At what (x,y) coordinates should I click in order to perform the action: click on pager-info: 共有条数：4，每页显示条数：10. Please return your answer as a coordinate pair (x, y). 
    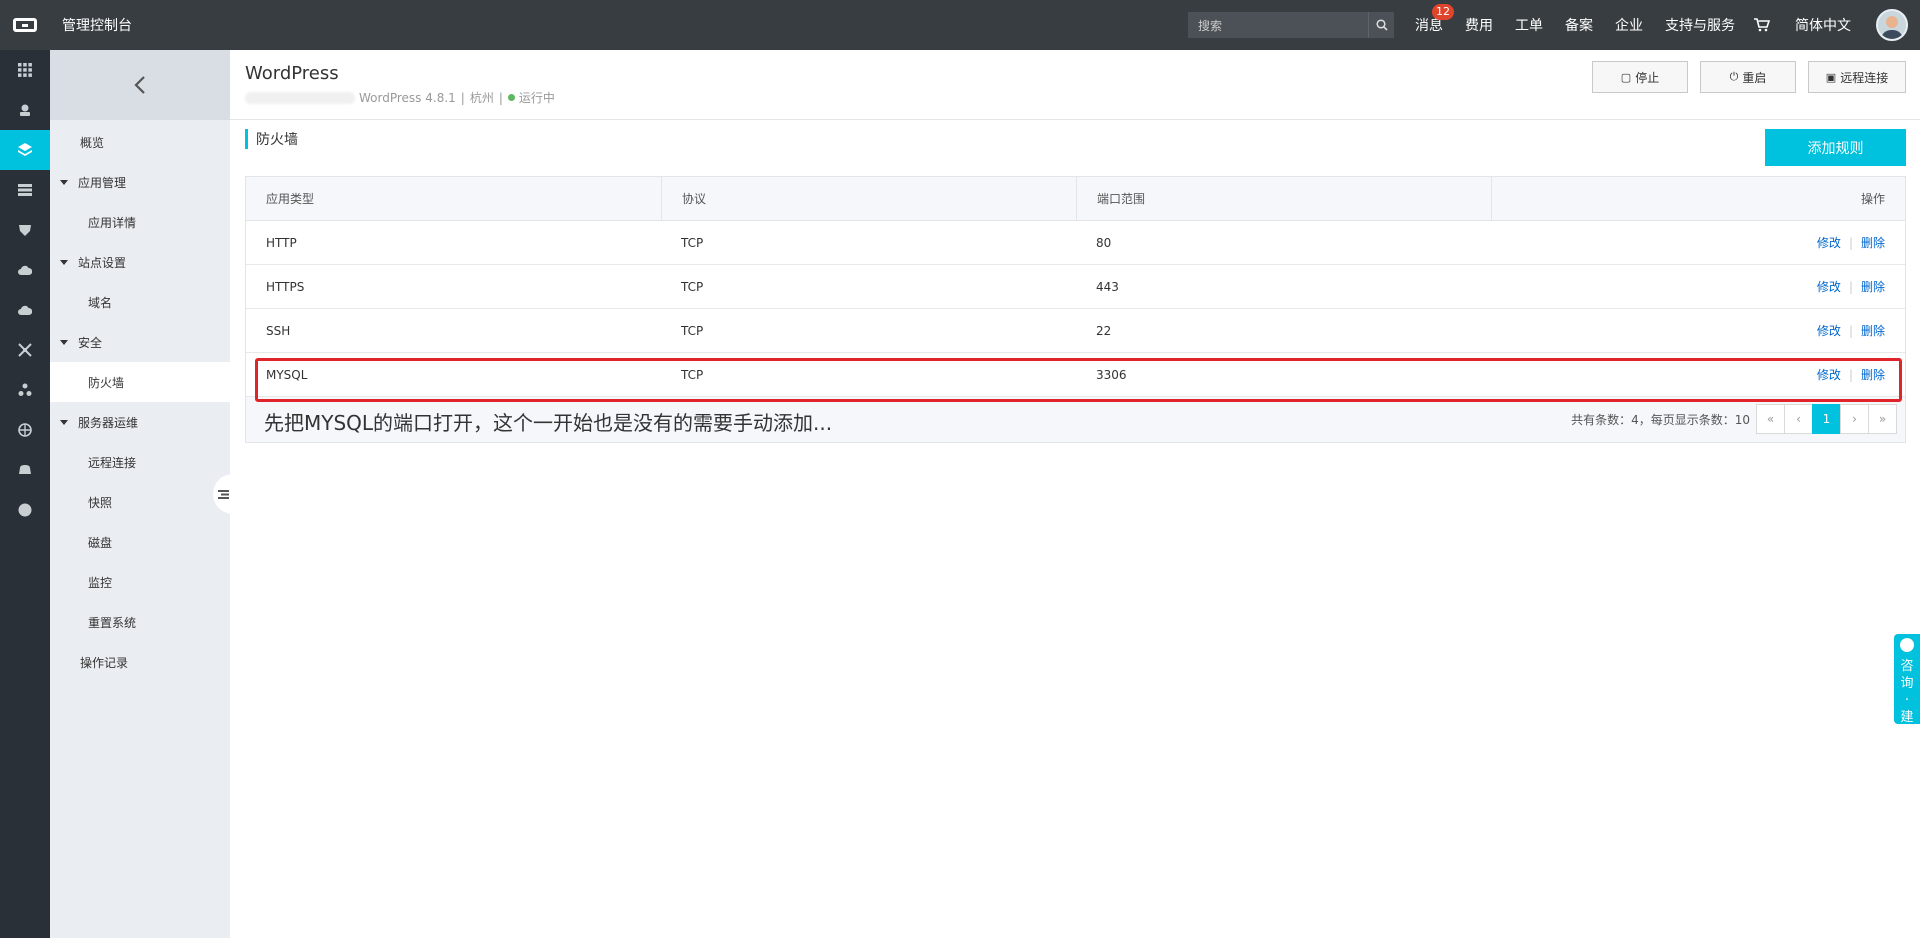
    Looking at the image, I should click on (1660, 420).